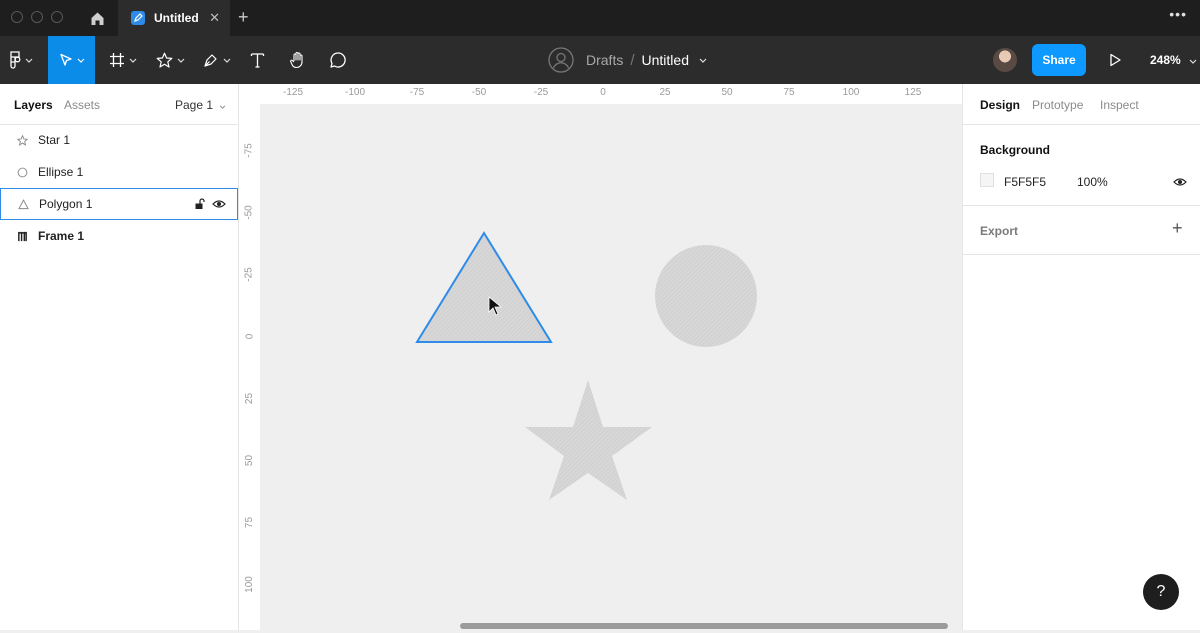 Image resolution: width=1200 pixels, height=633 pixels. Describe the element at coordinates (119, 140) in the screenshot. I see `layer-row-star: Star 1` at that location.